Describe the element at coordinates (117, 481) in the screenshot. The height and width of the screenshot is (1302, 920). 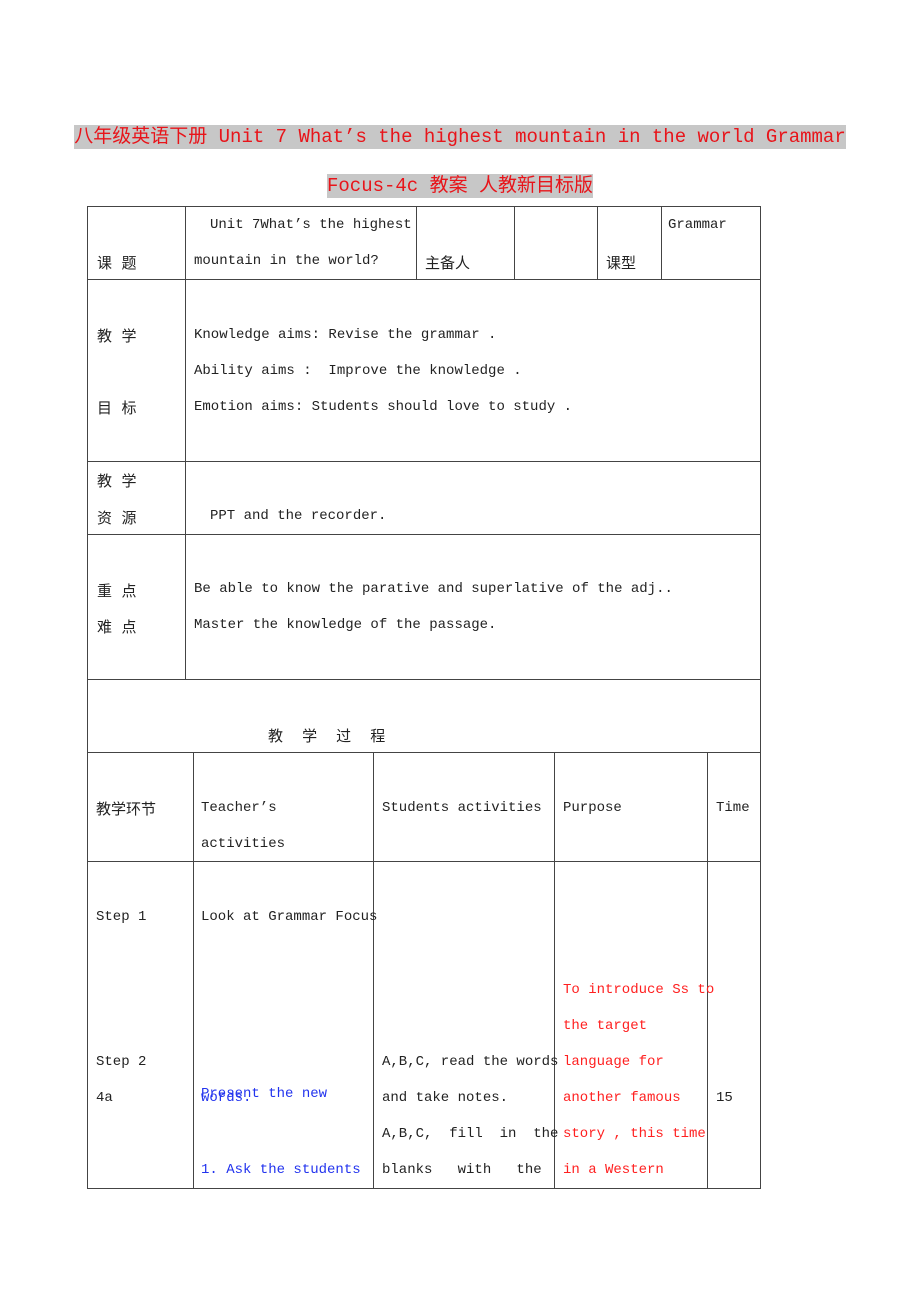
I see `resources-label-line1: 教 学` at that location.